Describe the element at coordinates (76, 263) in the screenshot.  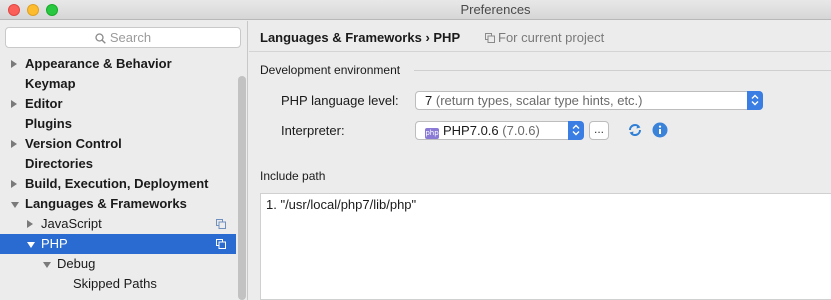
I see `sidebar-item-label: Debug` at that location.